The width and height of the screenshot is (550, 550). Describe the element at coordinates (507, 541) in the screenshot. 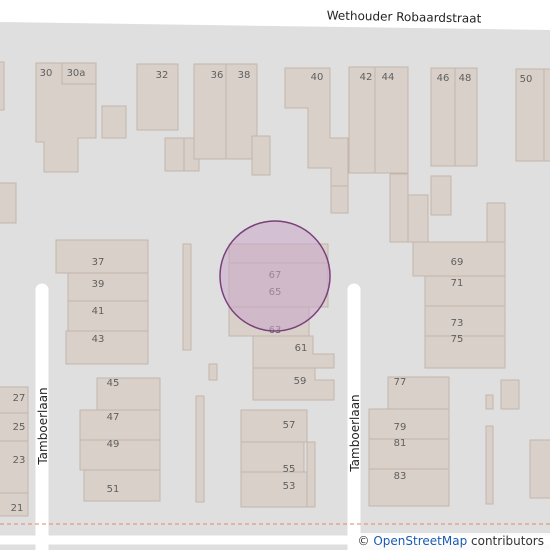

I see `attribution-suffix: contributors` at that location.